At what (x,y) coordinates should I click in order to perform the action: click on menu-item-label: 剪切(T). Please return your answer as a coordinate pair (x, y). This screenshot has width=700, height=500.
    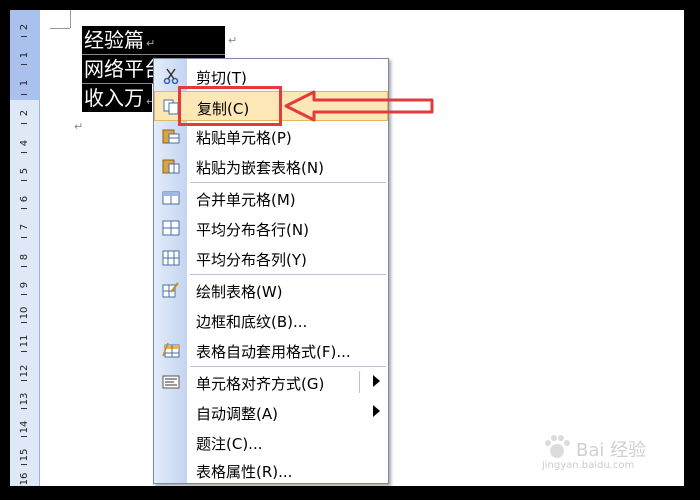
    Looking at the image, I should click on (221, 78).